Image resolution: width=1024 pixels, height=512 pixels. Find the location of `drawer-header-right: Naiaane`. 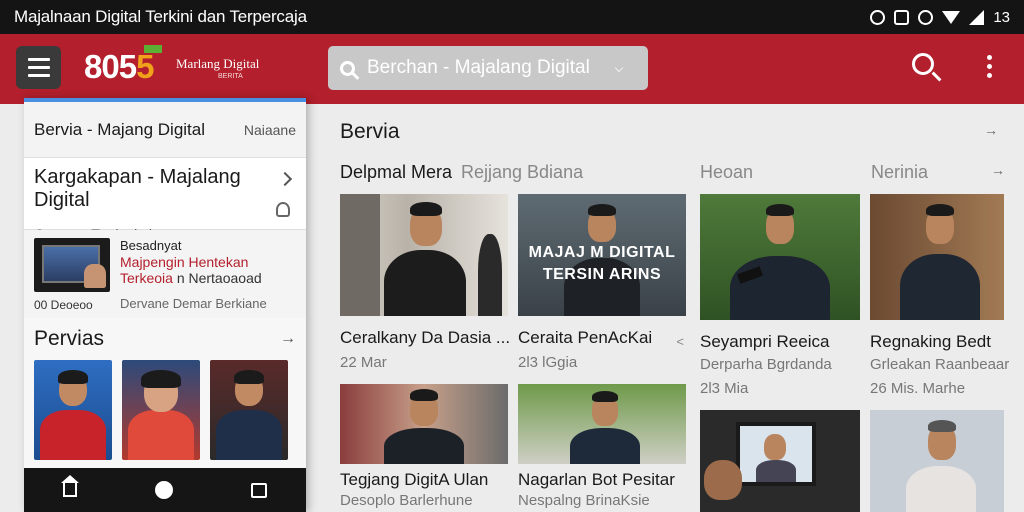

drawer-header-right: Naiaane is located at coordinates (270, 130).